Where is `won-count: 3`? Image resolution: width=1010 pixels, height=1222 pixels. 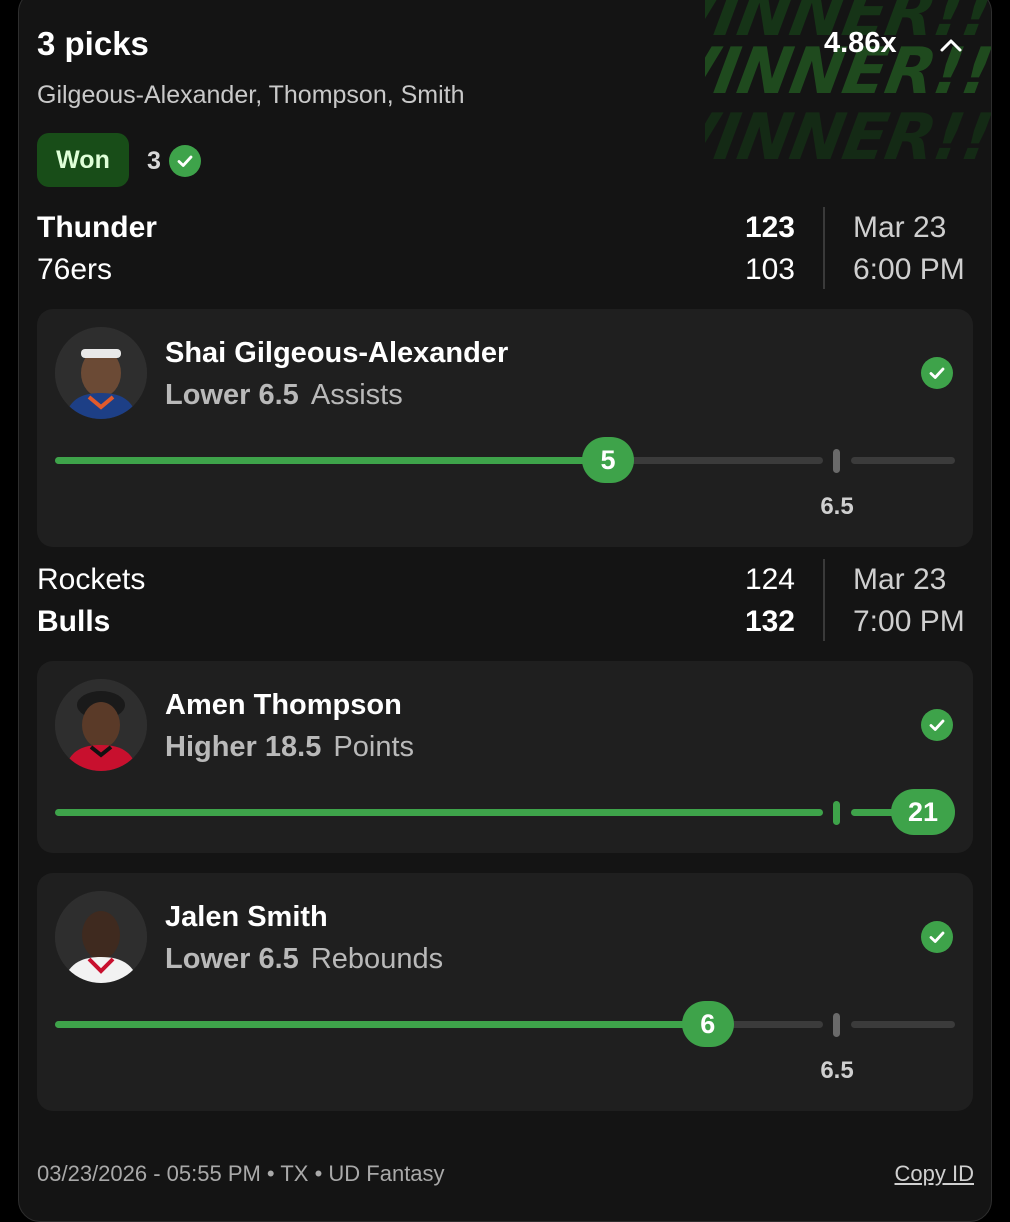
won-count: 3 is located at coordinates (174, 161).